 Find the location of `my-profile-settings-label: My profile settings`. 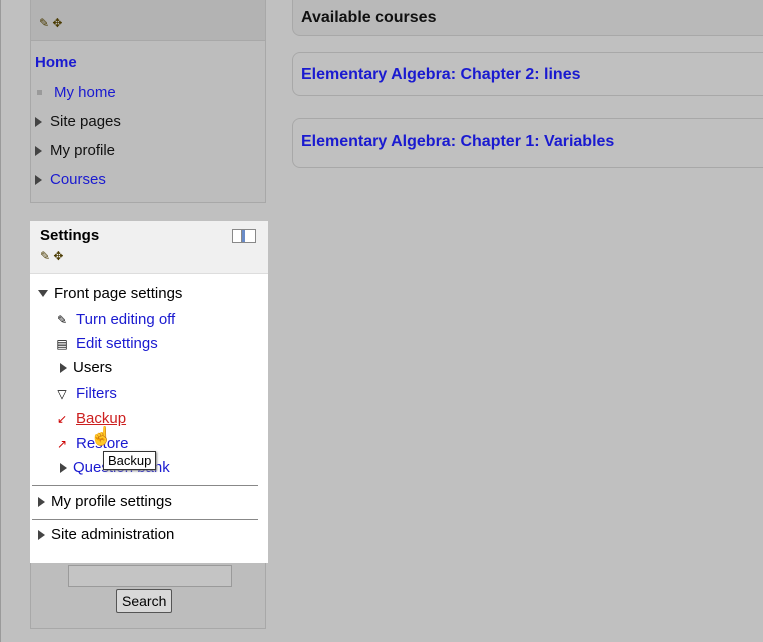

my-profile-settings-label: My profile settings is located at coordinates (111, 501).